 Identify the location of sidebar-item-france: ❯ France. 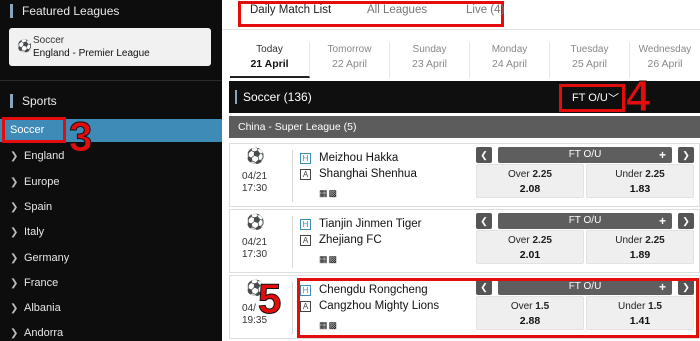
(34, 283).